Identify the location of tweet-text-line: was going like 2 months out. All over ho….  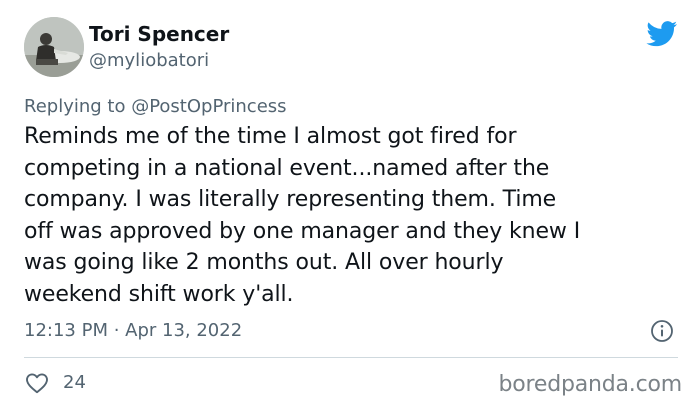
(264, 262).